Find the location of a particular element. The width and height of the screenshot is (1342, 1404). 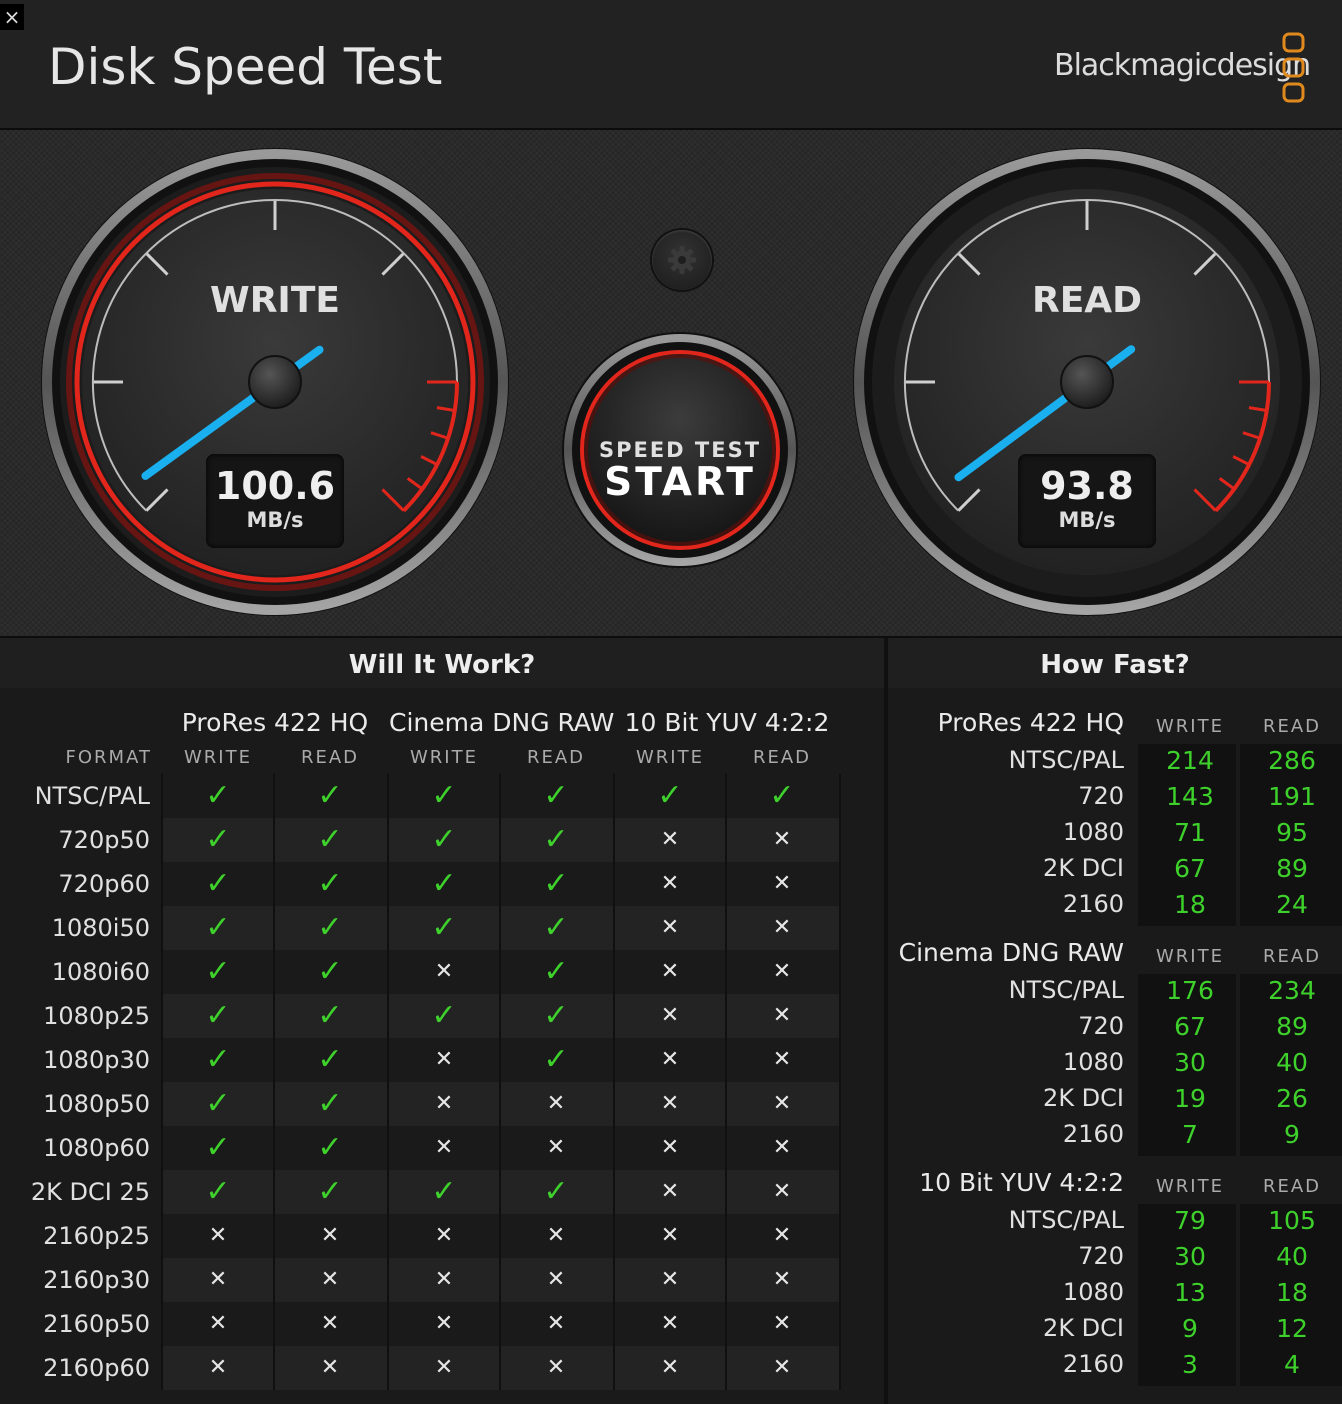

read-speed-unit: MB/s is located at coordinates (1087, 520).